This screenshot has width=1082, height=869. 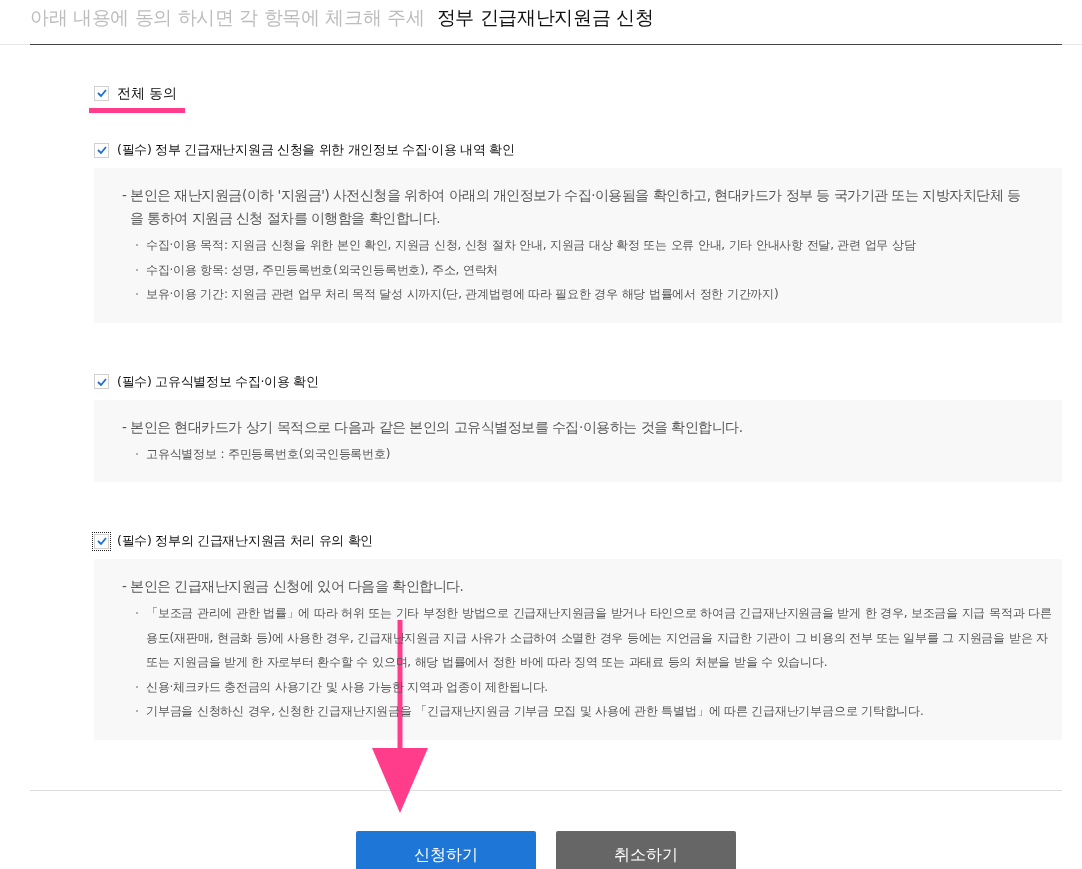 What do you see at coordinates (218, 381) in the screenshot?
I see `checkbox-label: (필수) 고유식별정보 수집·이용 확인` at bounding box center [218, 381].